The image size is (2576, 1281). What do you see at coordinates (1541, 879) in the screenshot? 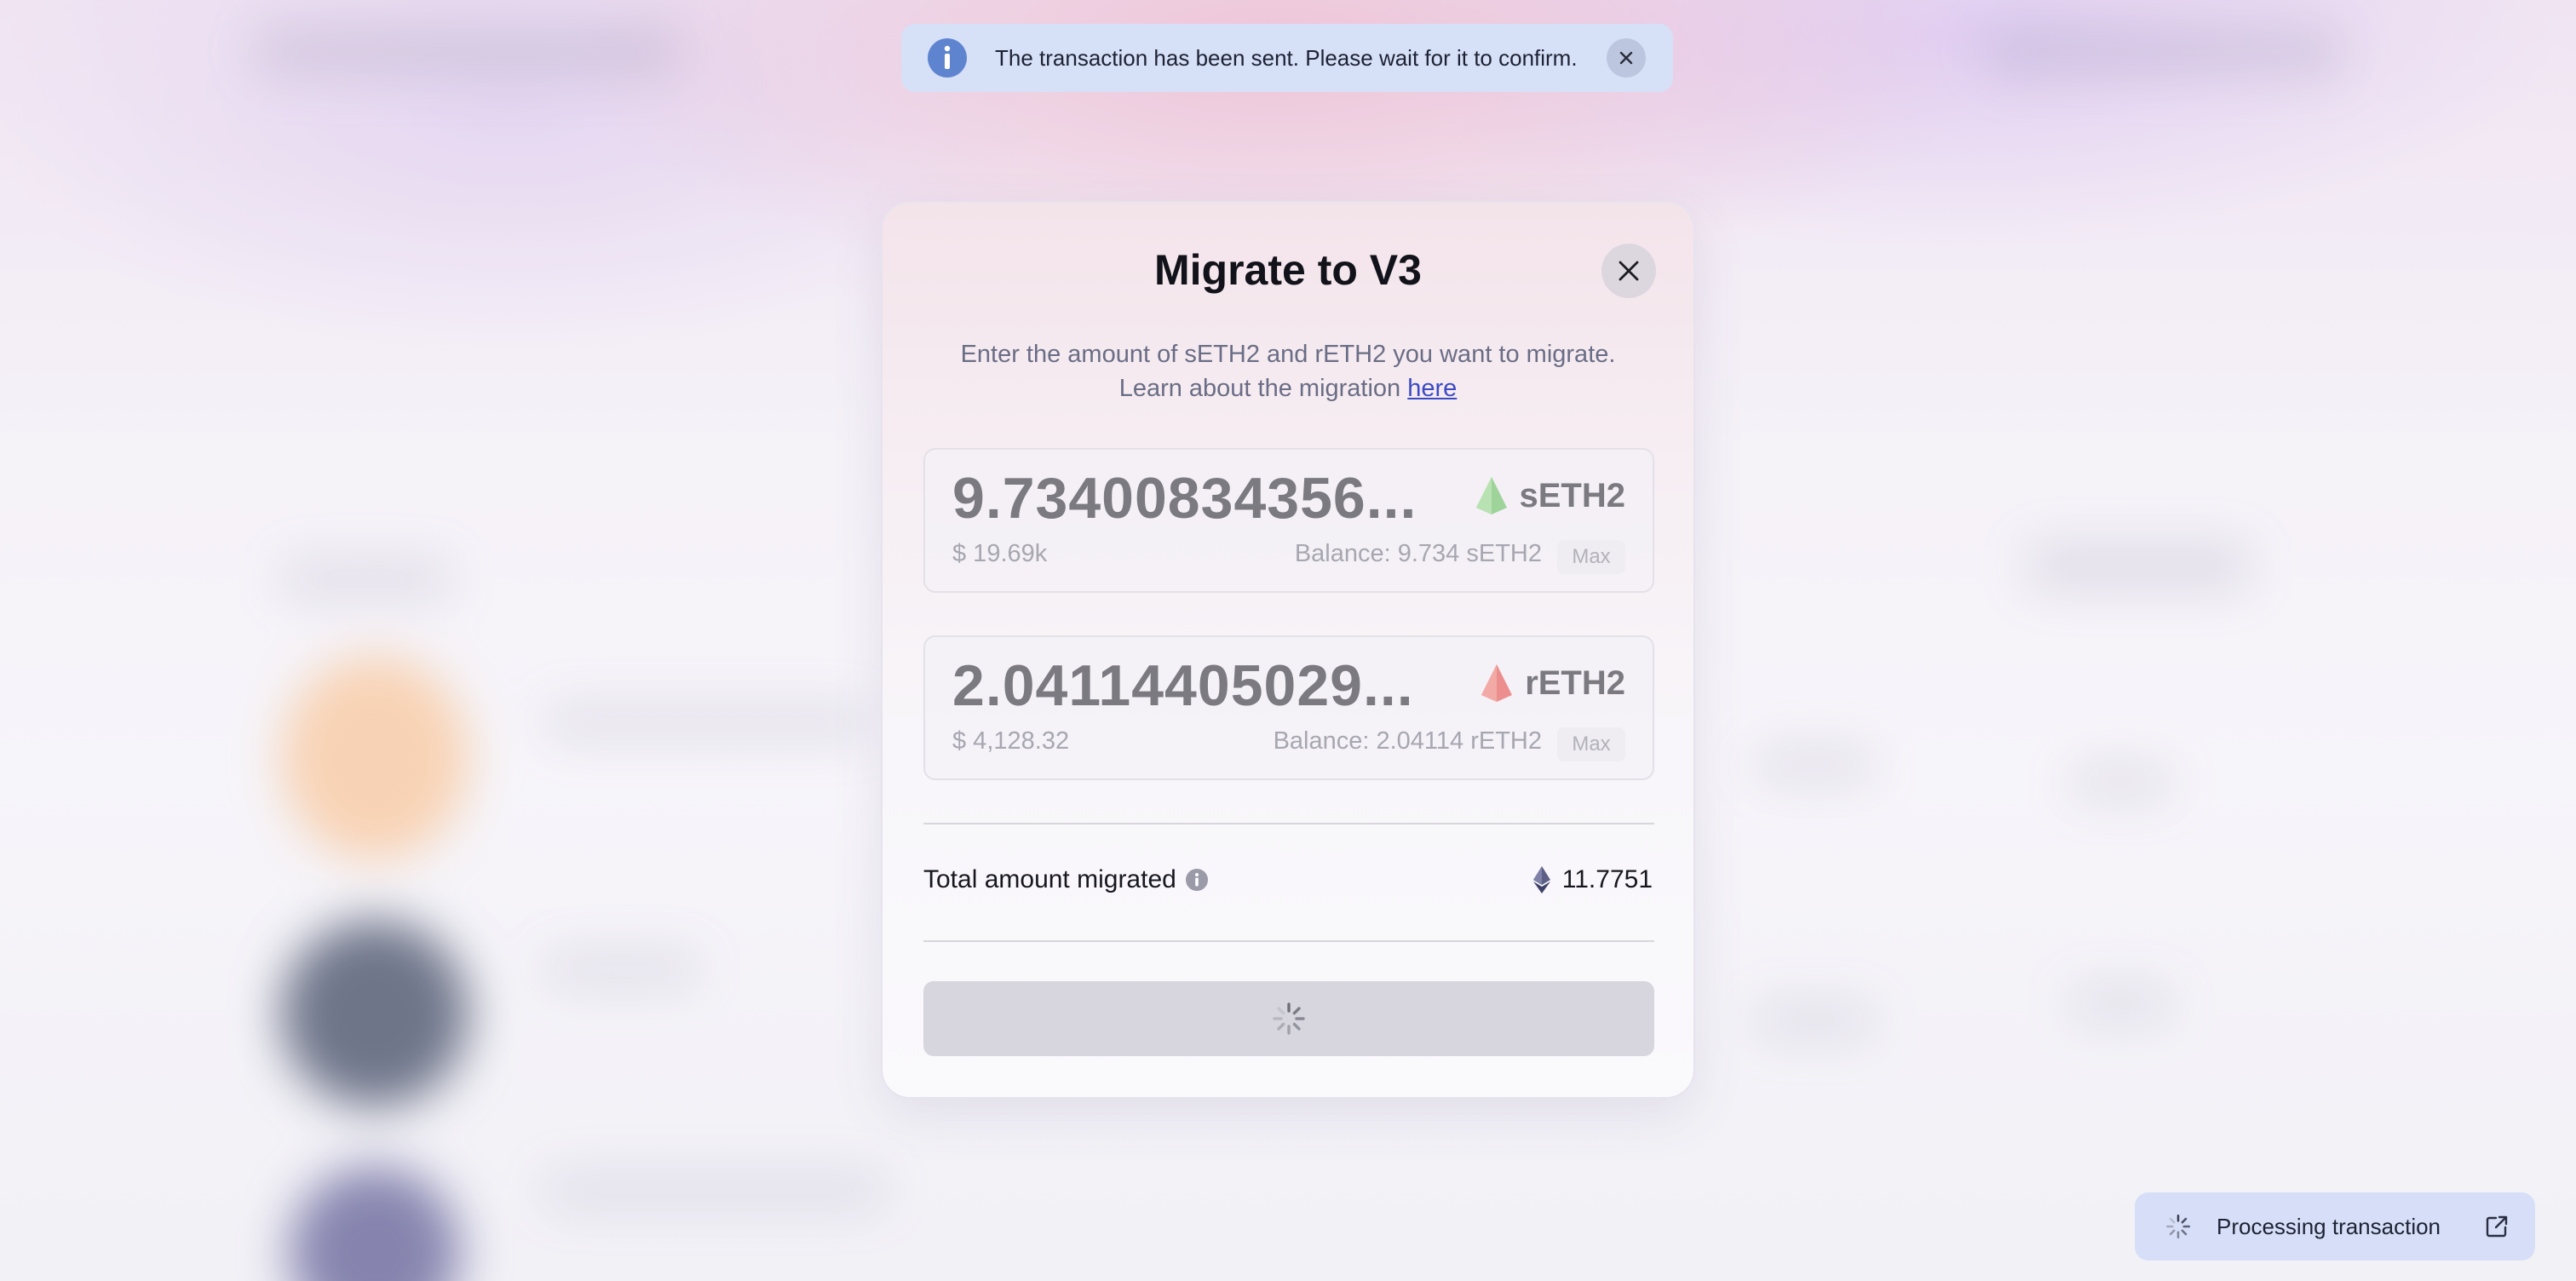
I see `eth-icon` at bounding box center [1541, 879].